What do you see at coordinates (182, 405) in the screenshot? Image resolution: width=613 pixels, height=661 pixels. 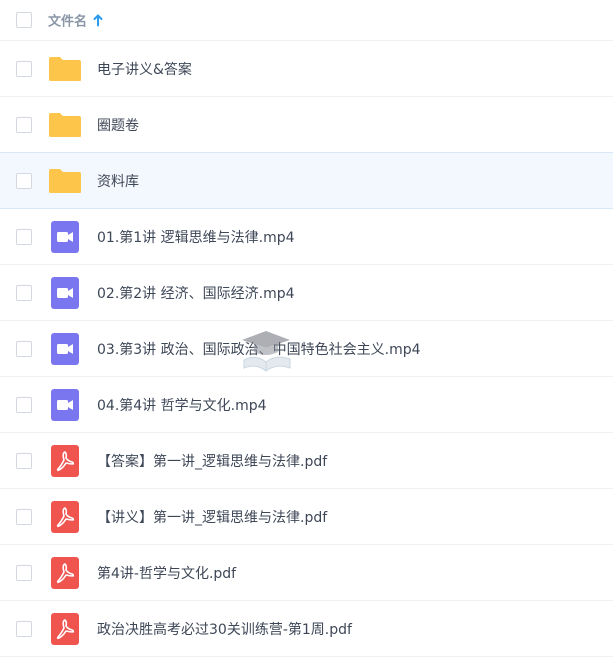 I see `file-name: 04.第4讲 哲学与文化.mp4` at bounding box center [182, 405].